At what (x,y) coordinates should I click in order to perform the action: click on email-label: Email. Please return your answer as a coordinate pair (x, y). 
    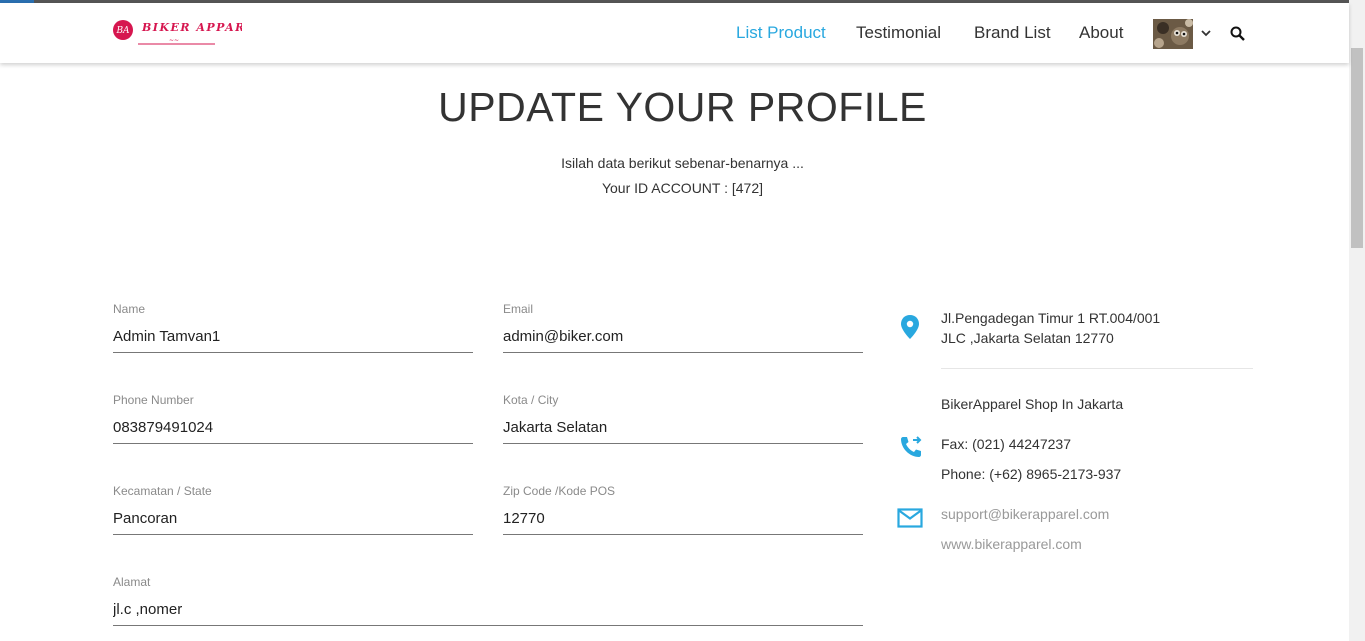
    Looking at the image, I should click on (518, 309).